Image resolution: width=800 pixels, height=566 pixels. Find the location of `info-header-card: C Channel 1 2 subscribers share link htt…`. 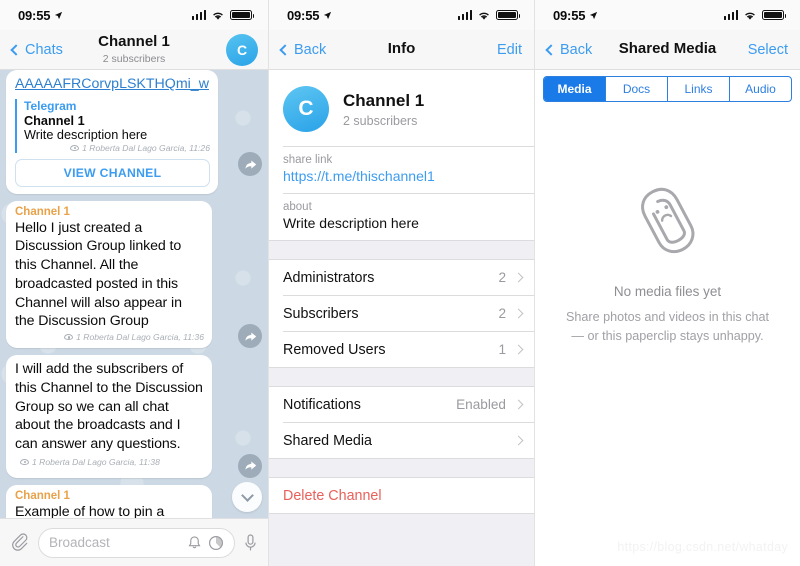

info-header-card: C Channel 1 2 subscribers share link htt… is located at coordinates (401, 155).